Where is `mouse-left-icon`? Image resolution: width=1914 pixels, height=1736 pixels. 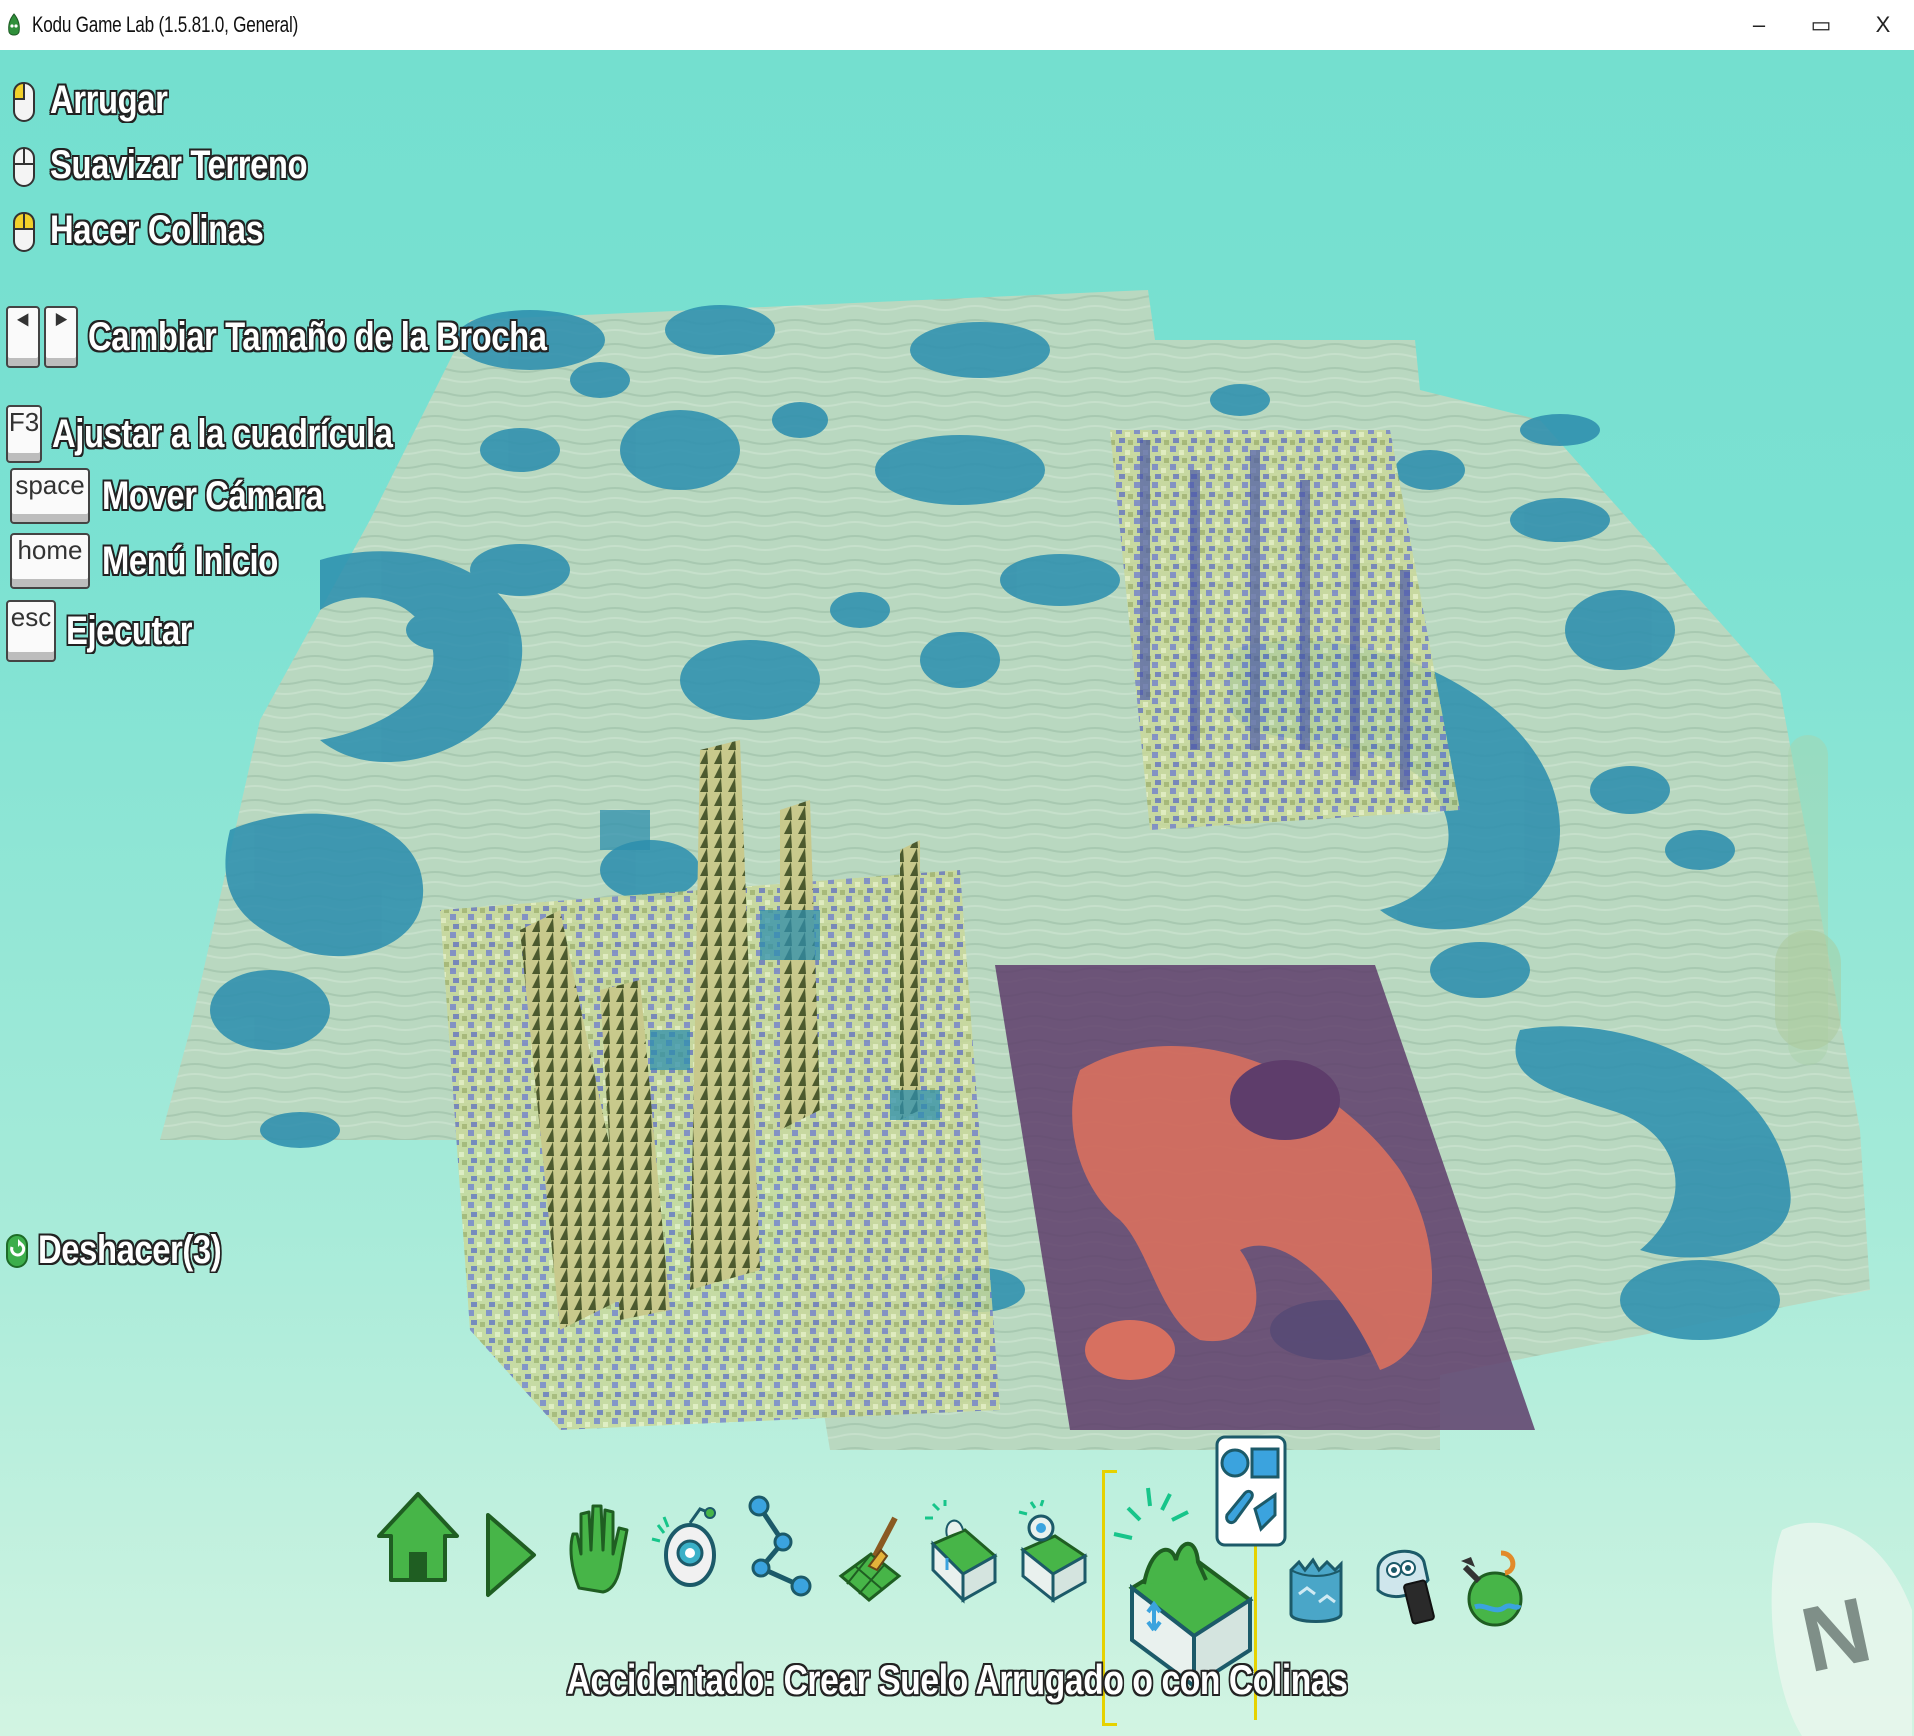 mouse-left-icon is located at coordinates (24, 101).